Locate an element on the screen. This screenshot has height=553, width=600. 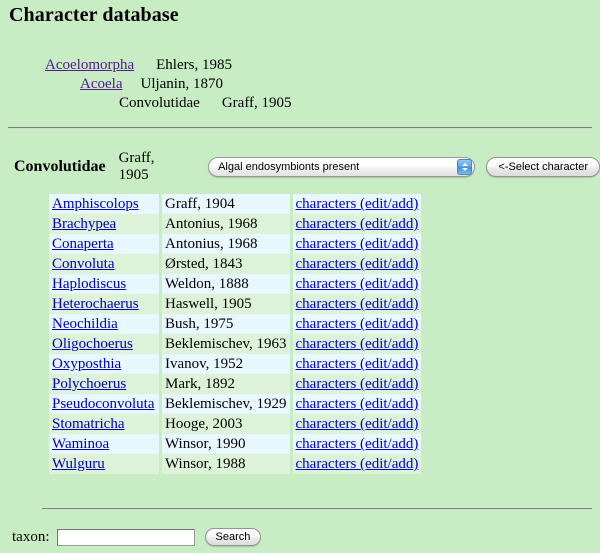
authority-cell: Beklemischev, 1929 is located at coordinates (226, 404).